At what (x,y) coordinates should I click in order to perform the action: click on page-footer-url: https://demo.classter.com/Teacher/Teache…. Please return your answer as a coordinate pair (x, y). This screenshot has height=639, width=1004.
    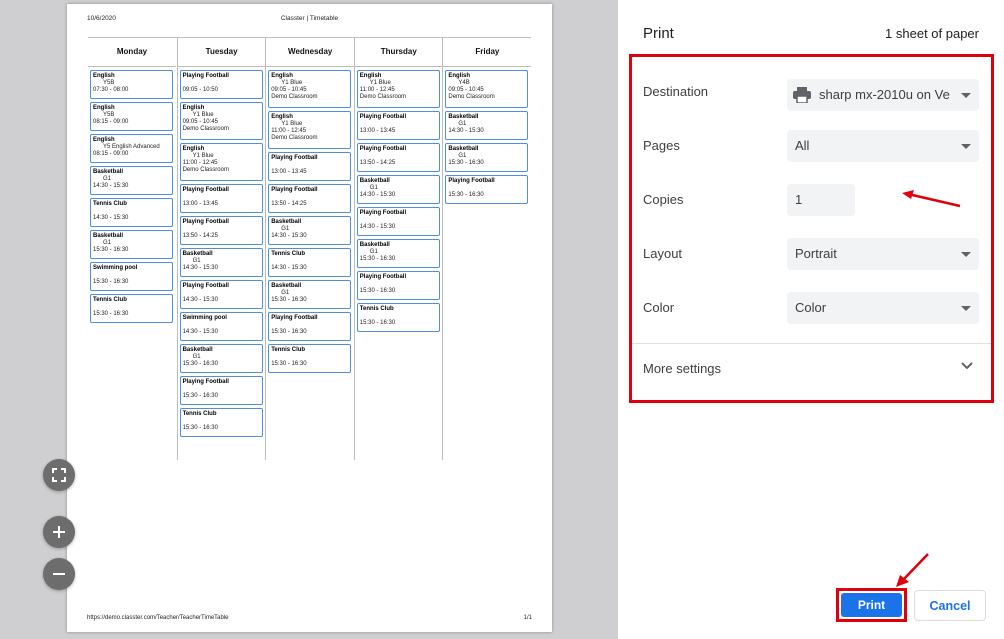
    Looking at the image, I should click on (158, 618).